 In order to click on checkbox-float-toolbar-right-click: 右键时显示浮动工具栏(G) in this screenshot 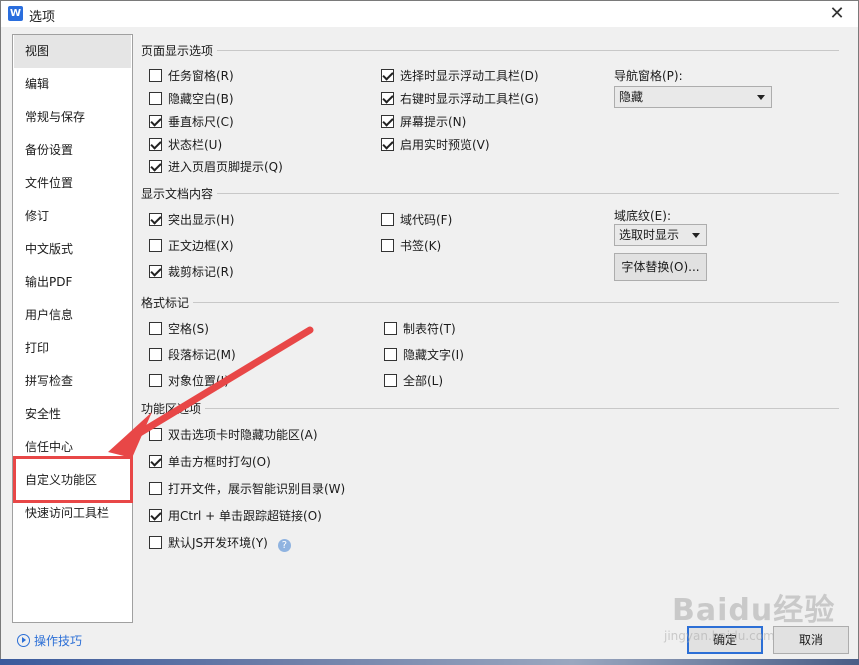, I will do `click(460, 98)`.